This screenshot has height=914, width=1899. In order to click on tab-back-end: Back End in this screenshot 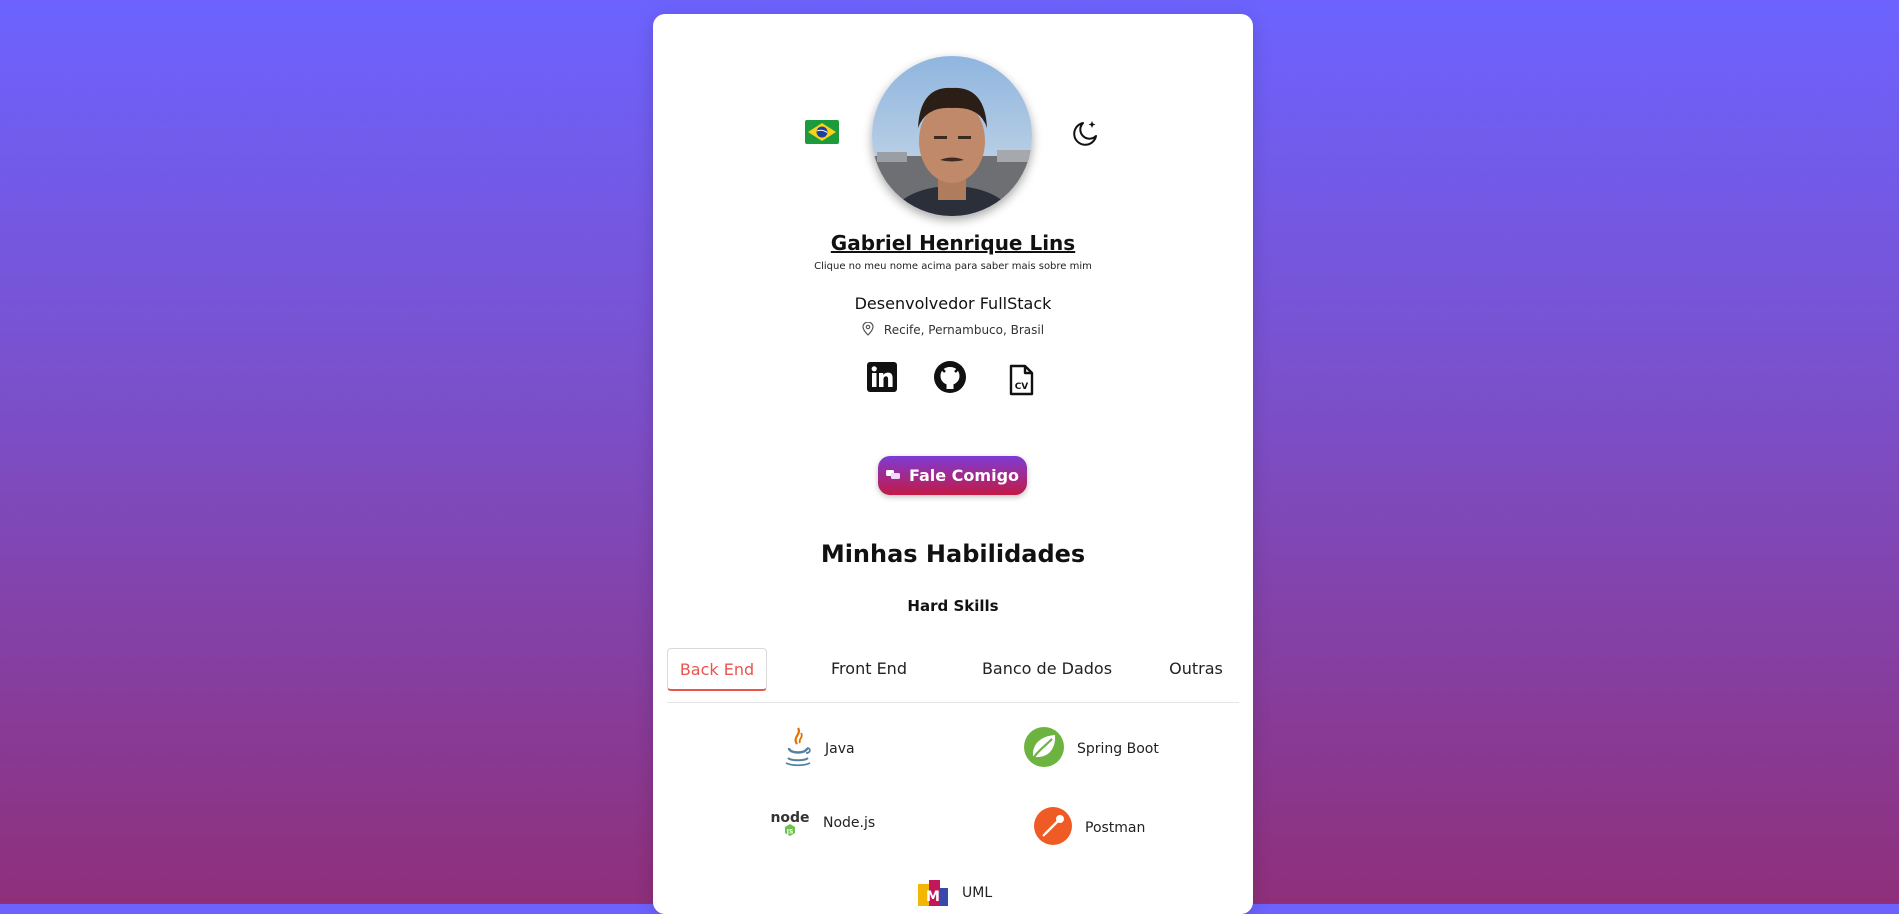, I will do `click(717, 669)`.